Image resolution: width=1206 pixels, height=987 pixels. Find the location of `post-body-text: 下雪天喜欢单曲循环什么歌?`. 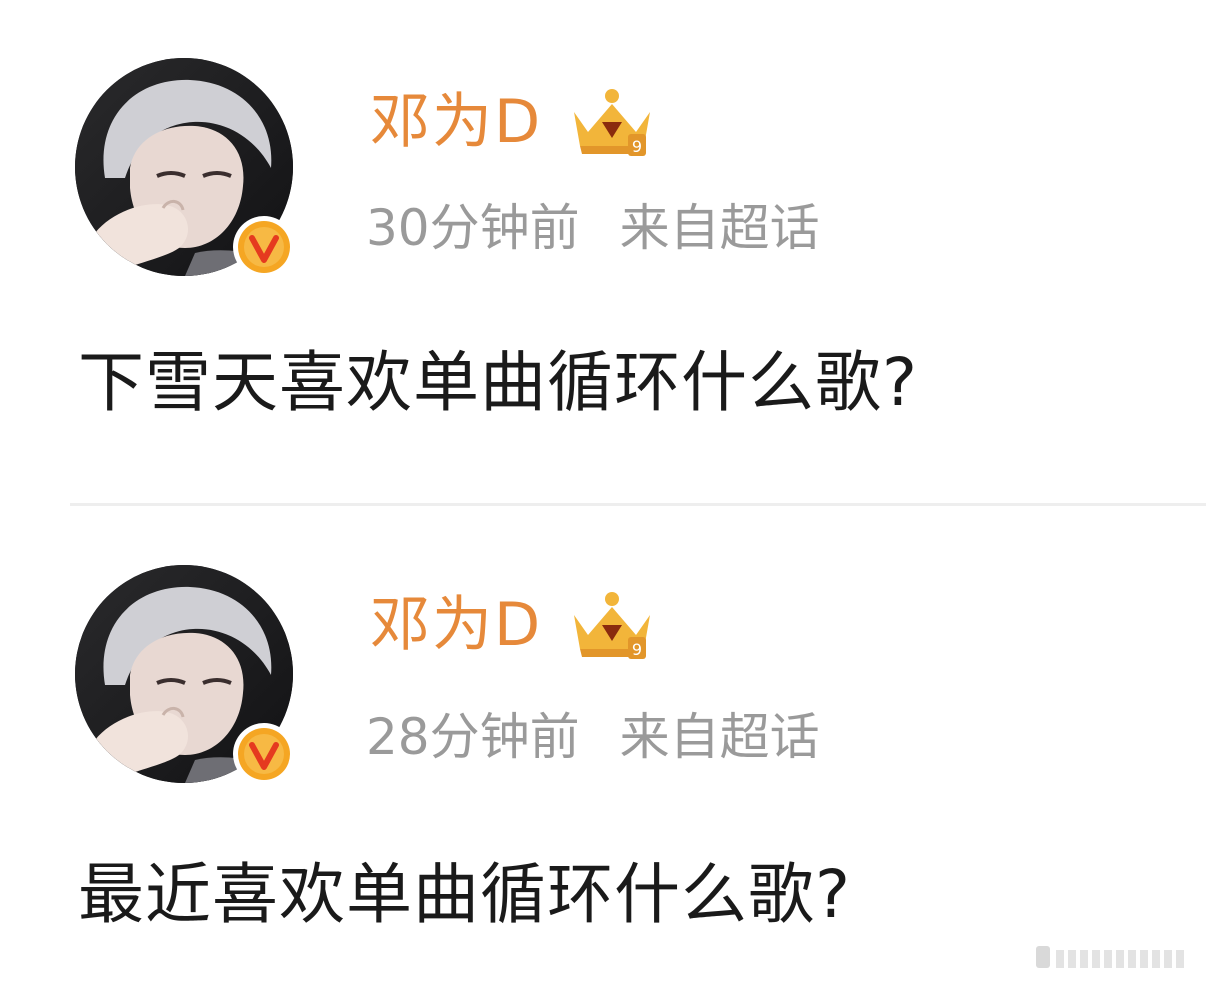

post-body-text: 下雪天喜欢单曲循环什么歌? is located at coordinates (498, 382).